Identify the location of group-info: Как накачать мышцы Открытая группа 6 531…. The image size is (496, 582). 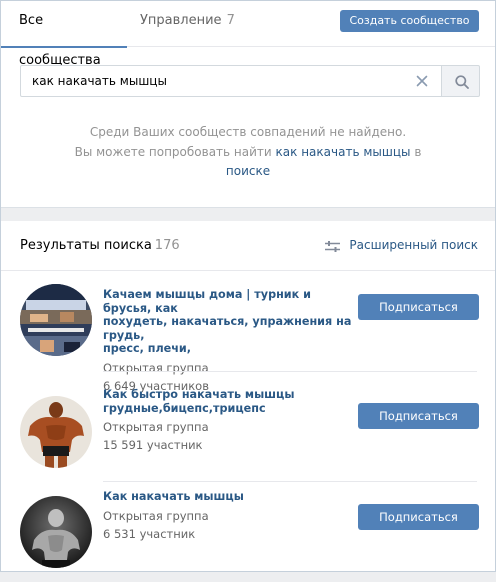
(229, 516).